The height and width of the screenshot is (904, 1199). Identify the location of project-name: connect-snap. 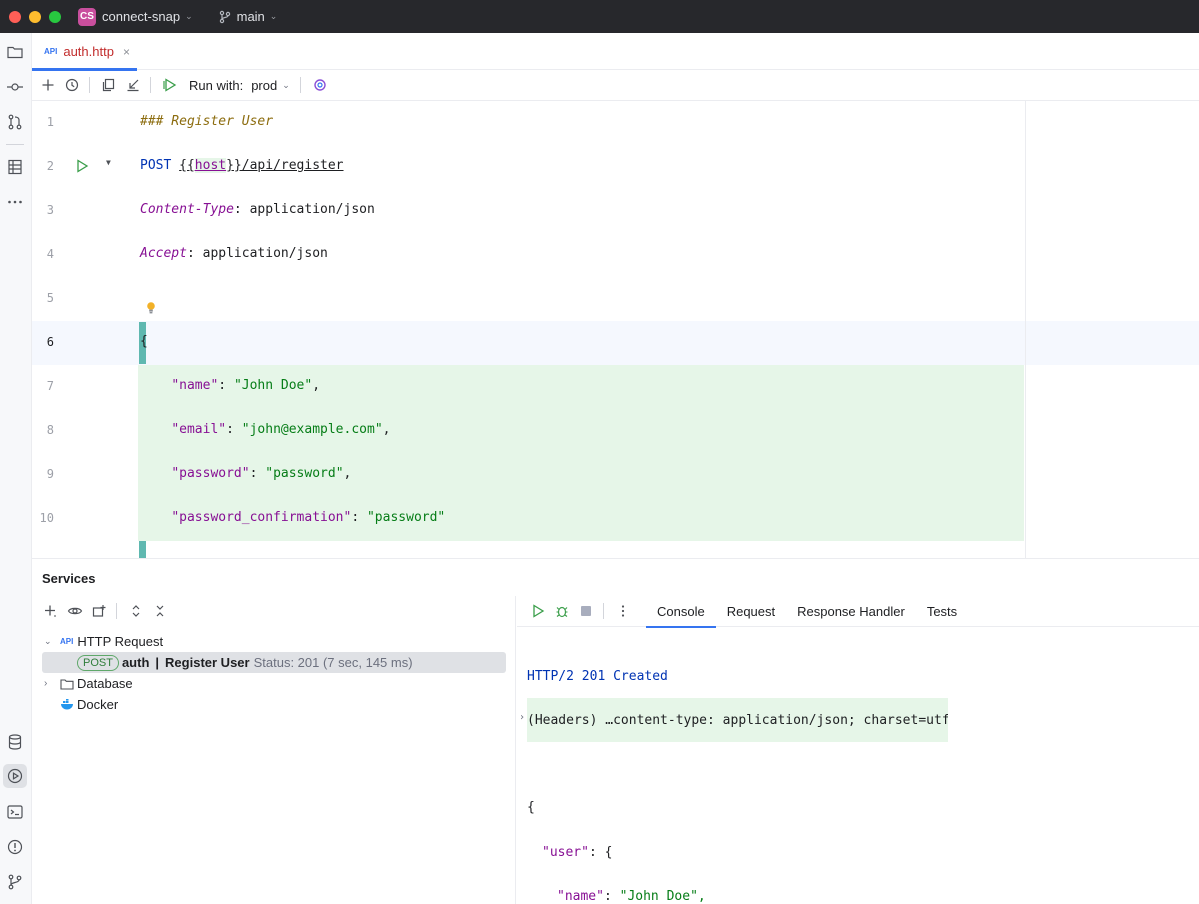
(141, 16).